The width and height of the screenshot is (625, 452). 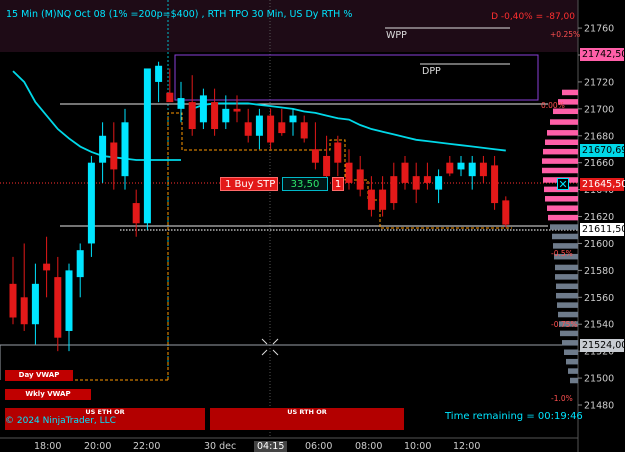 I want to click on y-tick-label: 21540, so click(x=599, y=325).